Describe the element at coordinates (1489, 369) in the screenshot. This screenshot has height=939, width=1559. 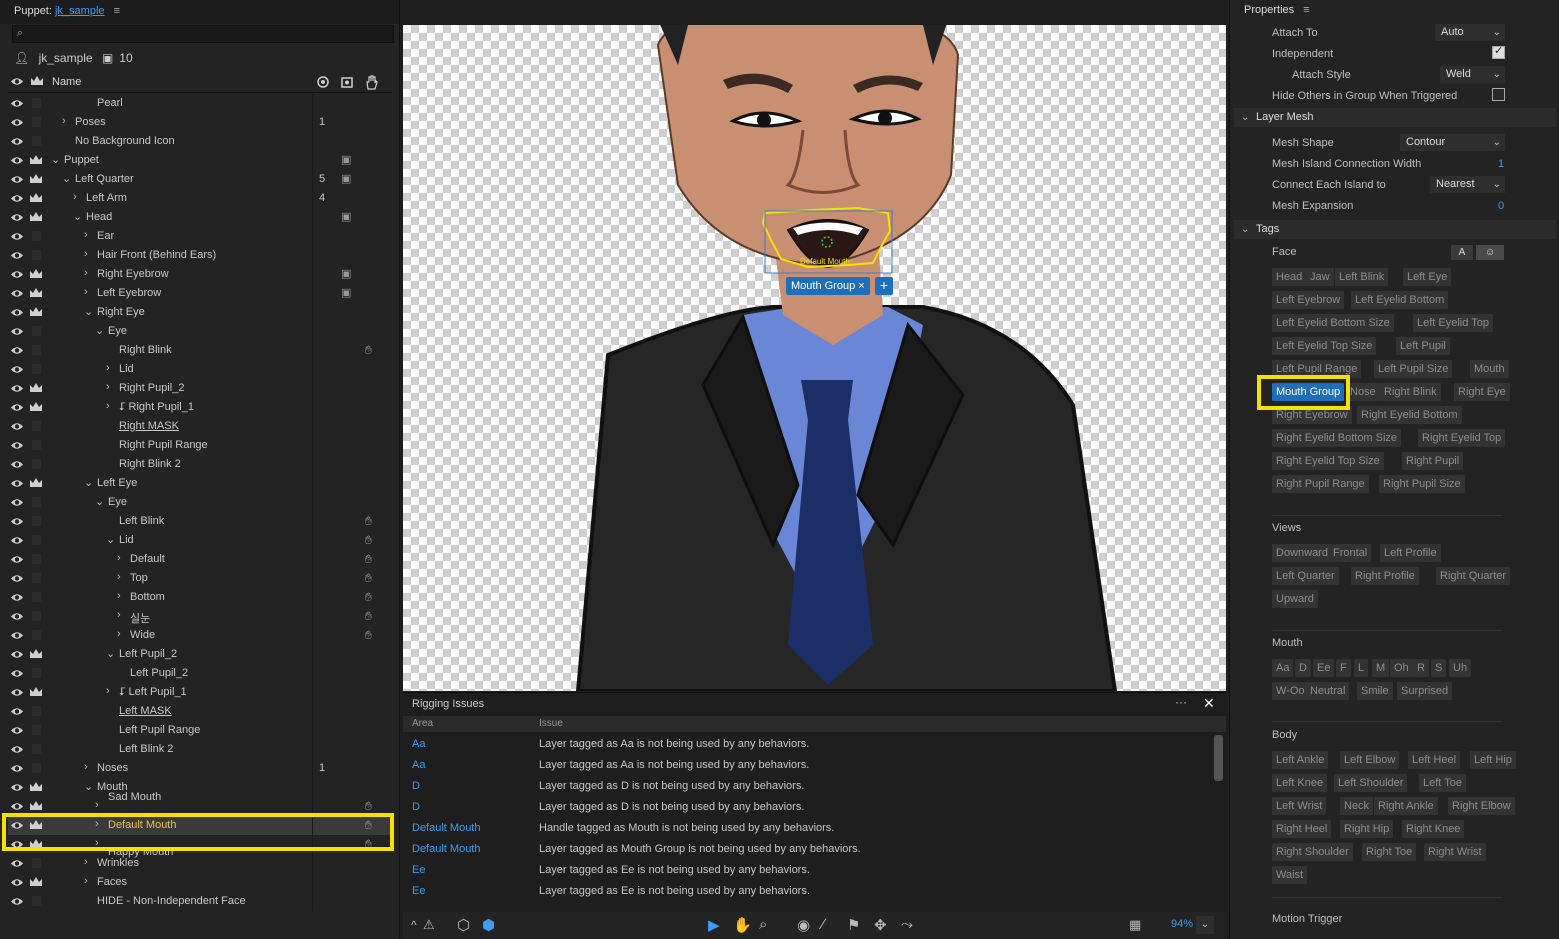
I see `tag-chip: Mouth` at that location.